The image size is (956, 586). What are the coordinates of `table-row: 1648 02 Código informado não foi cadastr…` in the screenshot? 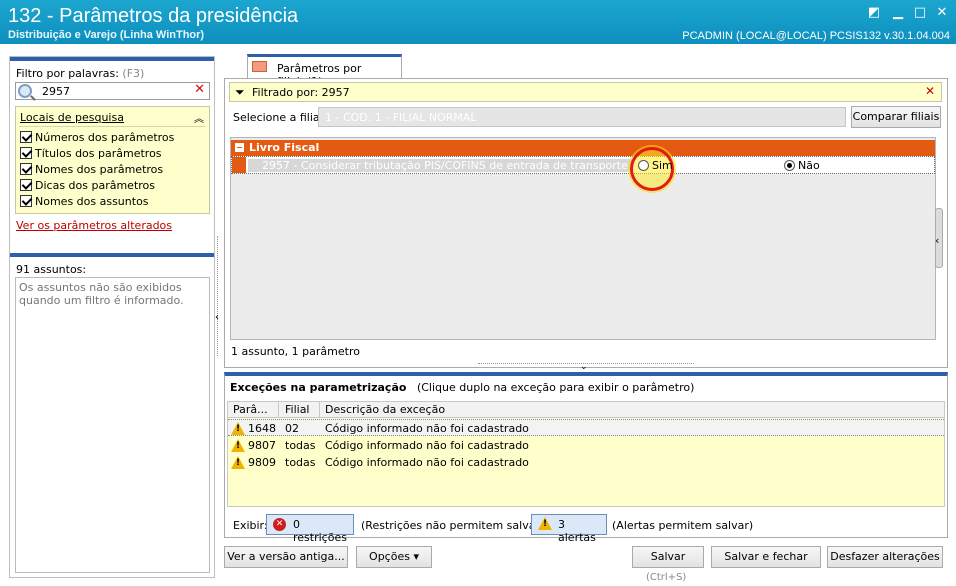 It's located at (586, 427).